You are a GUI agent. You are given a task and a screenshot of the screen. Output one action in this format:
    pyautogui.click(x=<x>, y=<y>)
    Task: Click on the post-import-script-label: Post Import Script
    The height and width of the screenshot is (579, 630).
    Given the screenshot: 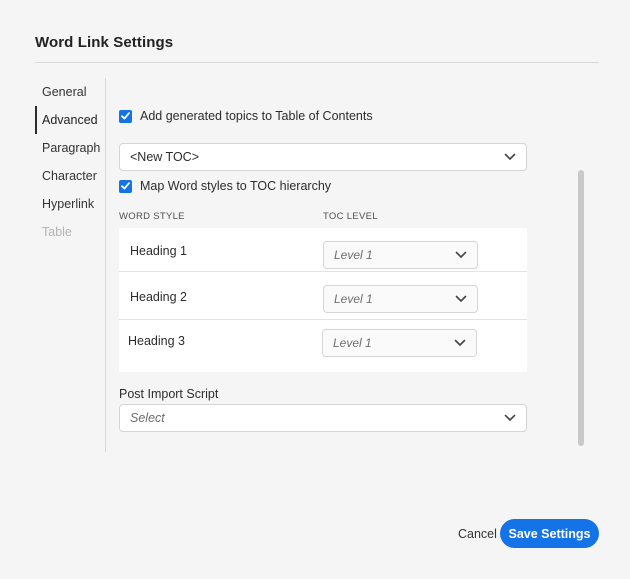 What is the action you would take?
    pyautogui.click(x=169, y=394)
    